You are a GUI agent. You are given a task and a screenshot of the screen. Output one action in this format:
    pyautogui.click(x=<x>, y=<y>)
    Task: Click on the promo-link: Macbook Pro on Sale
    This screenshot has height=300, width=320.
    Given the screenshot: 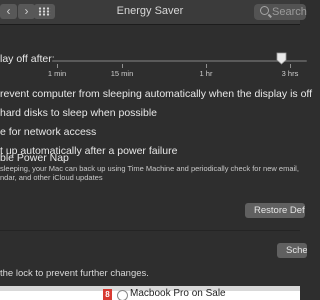 What is the action you would take?
    pyautogui.click(x=178, y=293)
    